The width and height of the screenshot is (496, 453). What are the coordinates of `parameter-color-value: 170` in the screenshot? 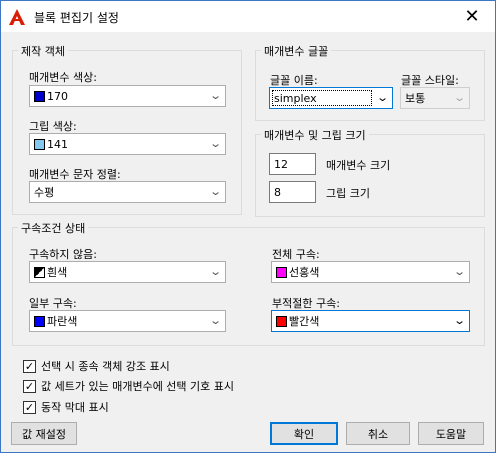 It's located at (57, 96).